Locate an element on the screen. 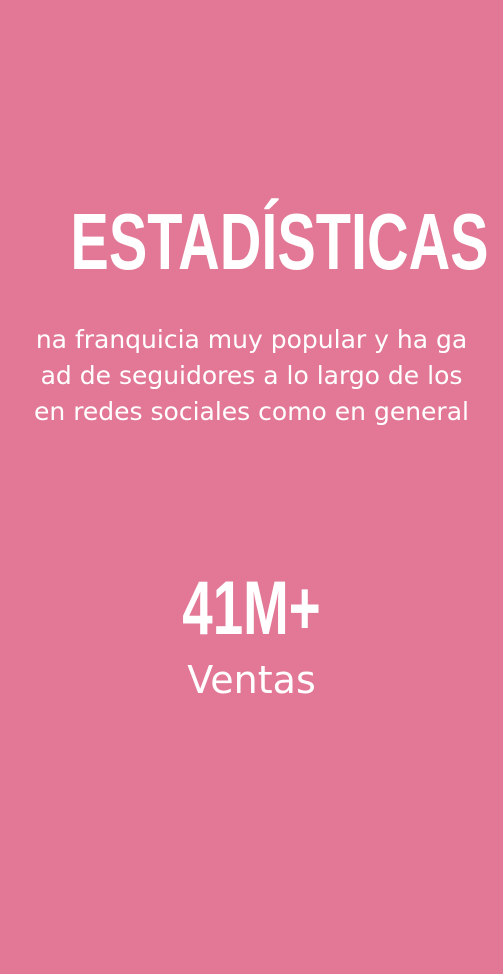  sales-stat-value: 41M+ is located at coordinates (251, 608).